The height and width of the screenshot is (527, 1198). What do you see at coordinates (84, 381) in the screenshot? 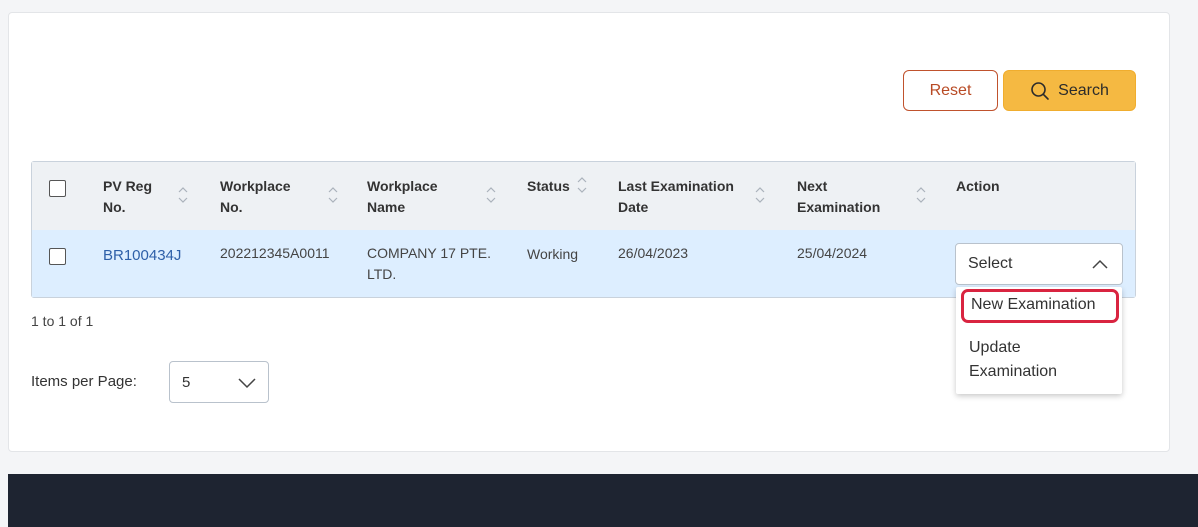
I see `items-per-page-label: Items per Page:` at bounding box center [84, 381].